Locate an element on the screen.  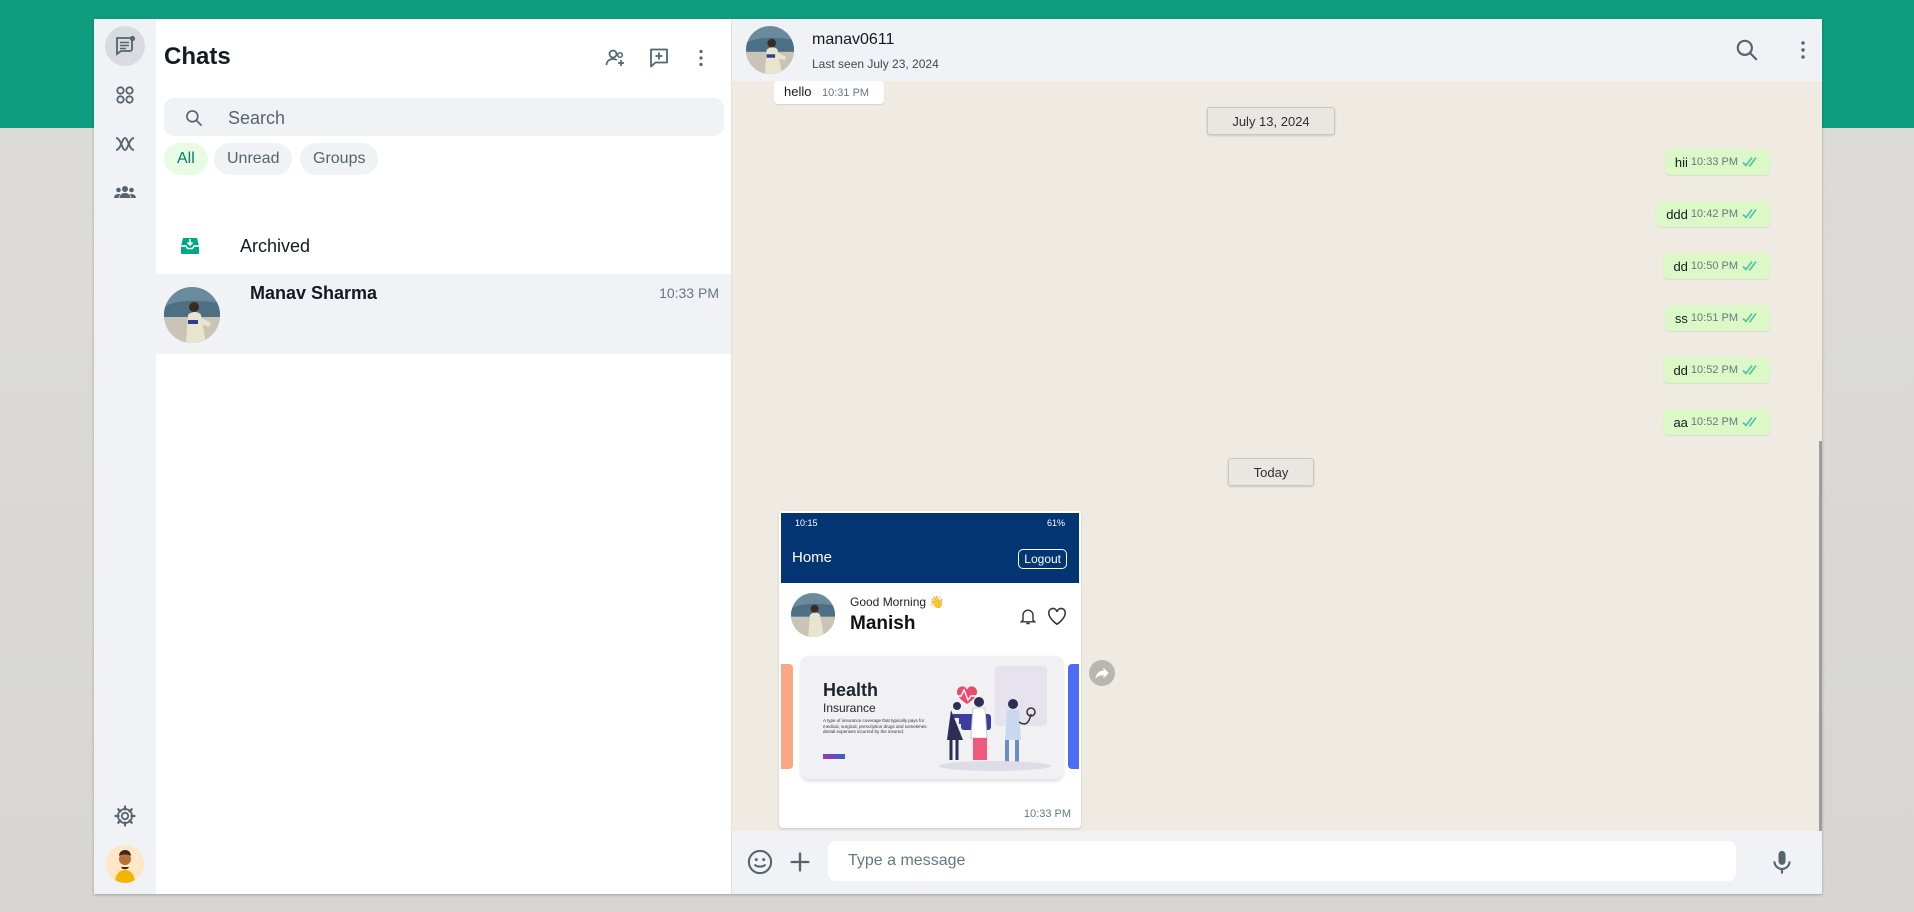
status-icon is located at coordinates (125, 95).